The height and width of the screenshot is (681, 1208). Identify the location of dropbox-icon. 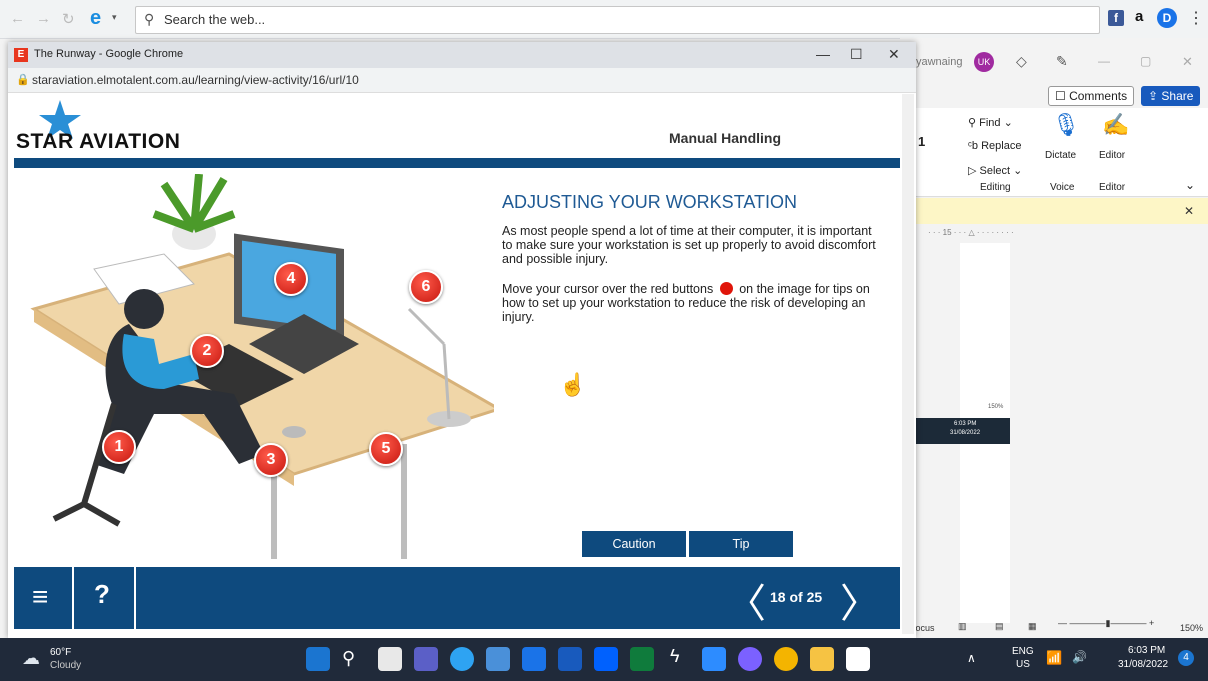
(606, 659).